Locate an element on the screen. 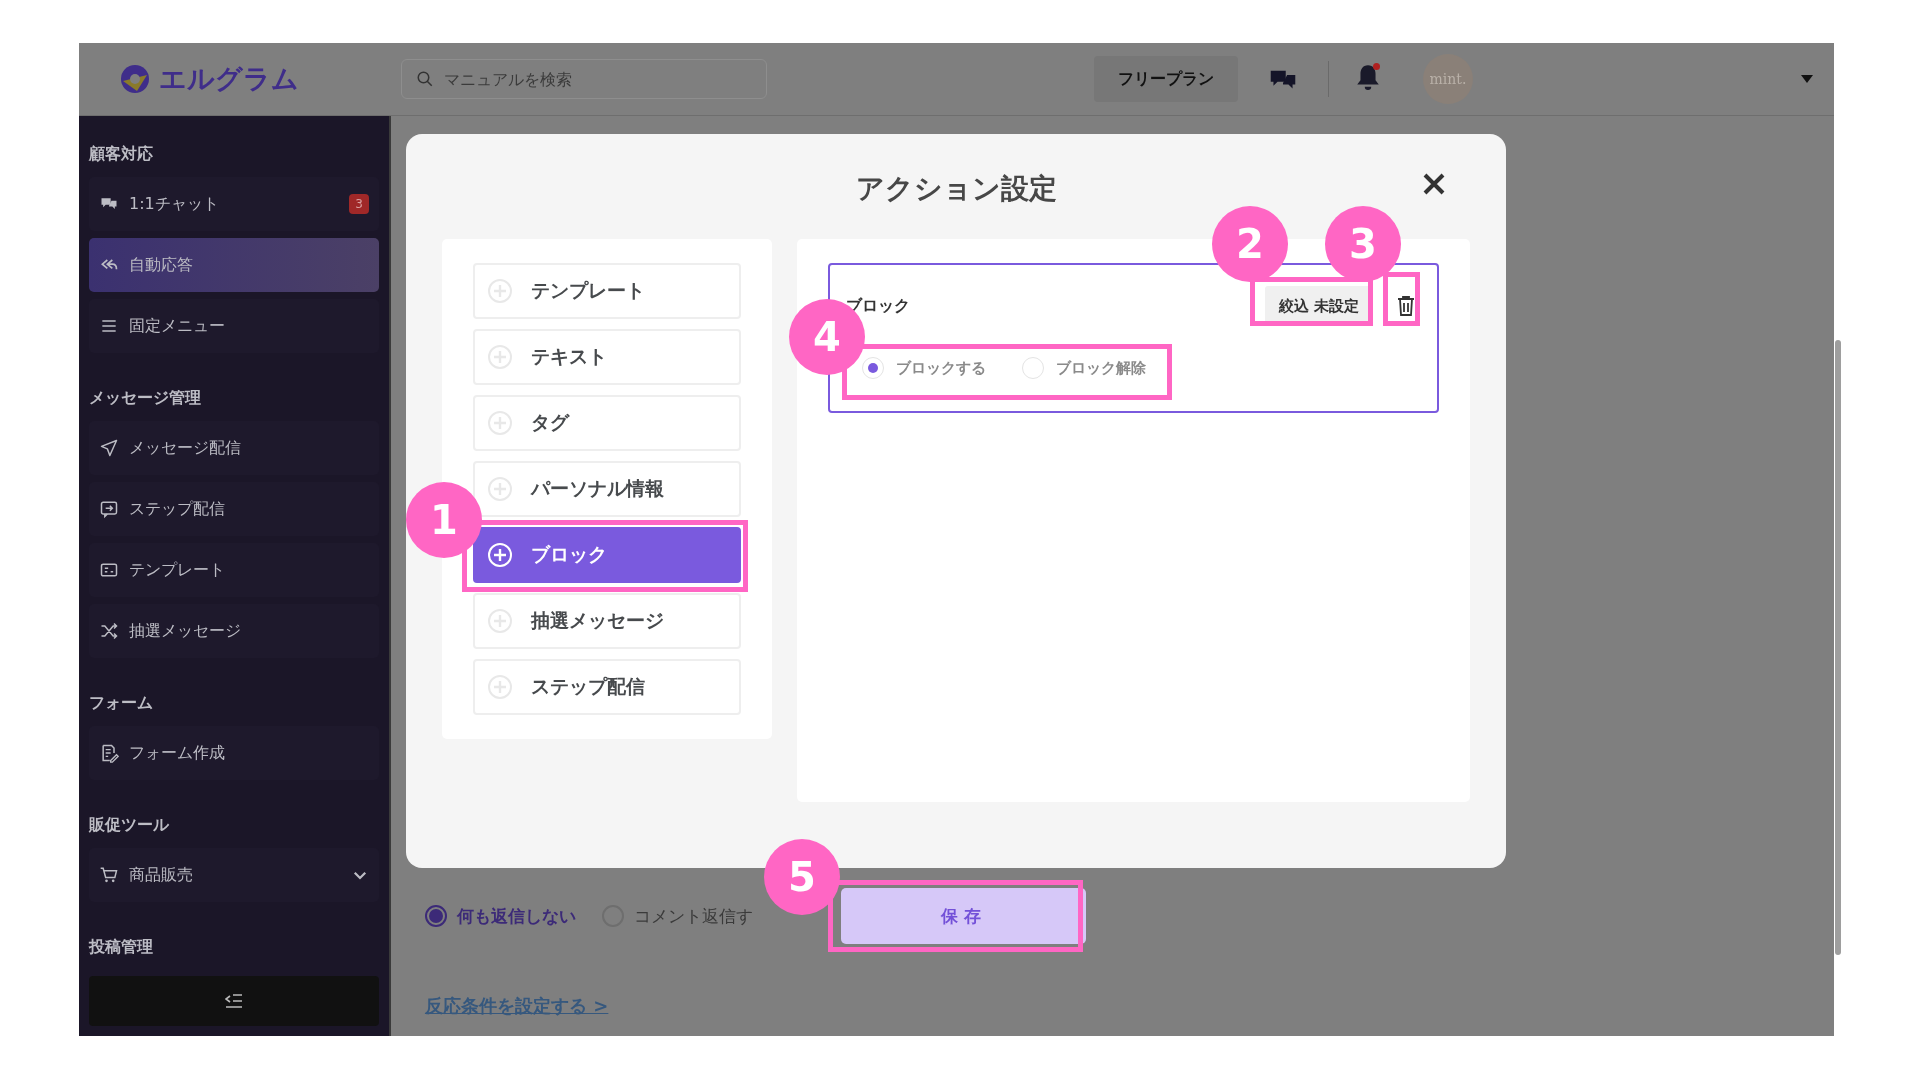 Image resolution: width=1920 pixels, height=1080 pixels. search-field: マニュアルを検索 is located at coordinates (584, 79).